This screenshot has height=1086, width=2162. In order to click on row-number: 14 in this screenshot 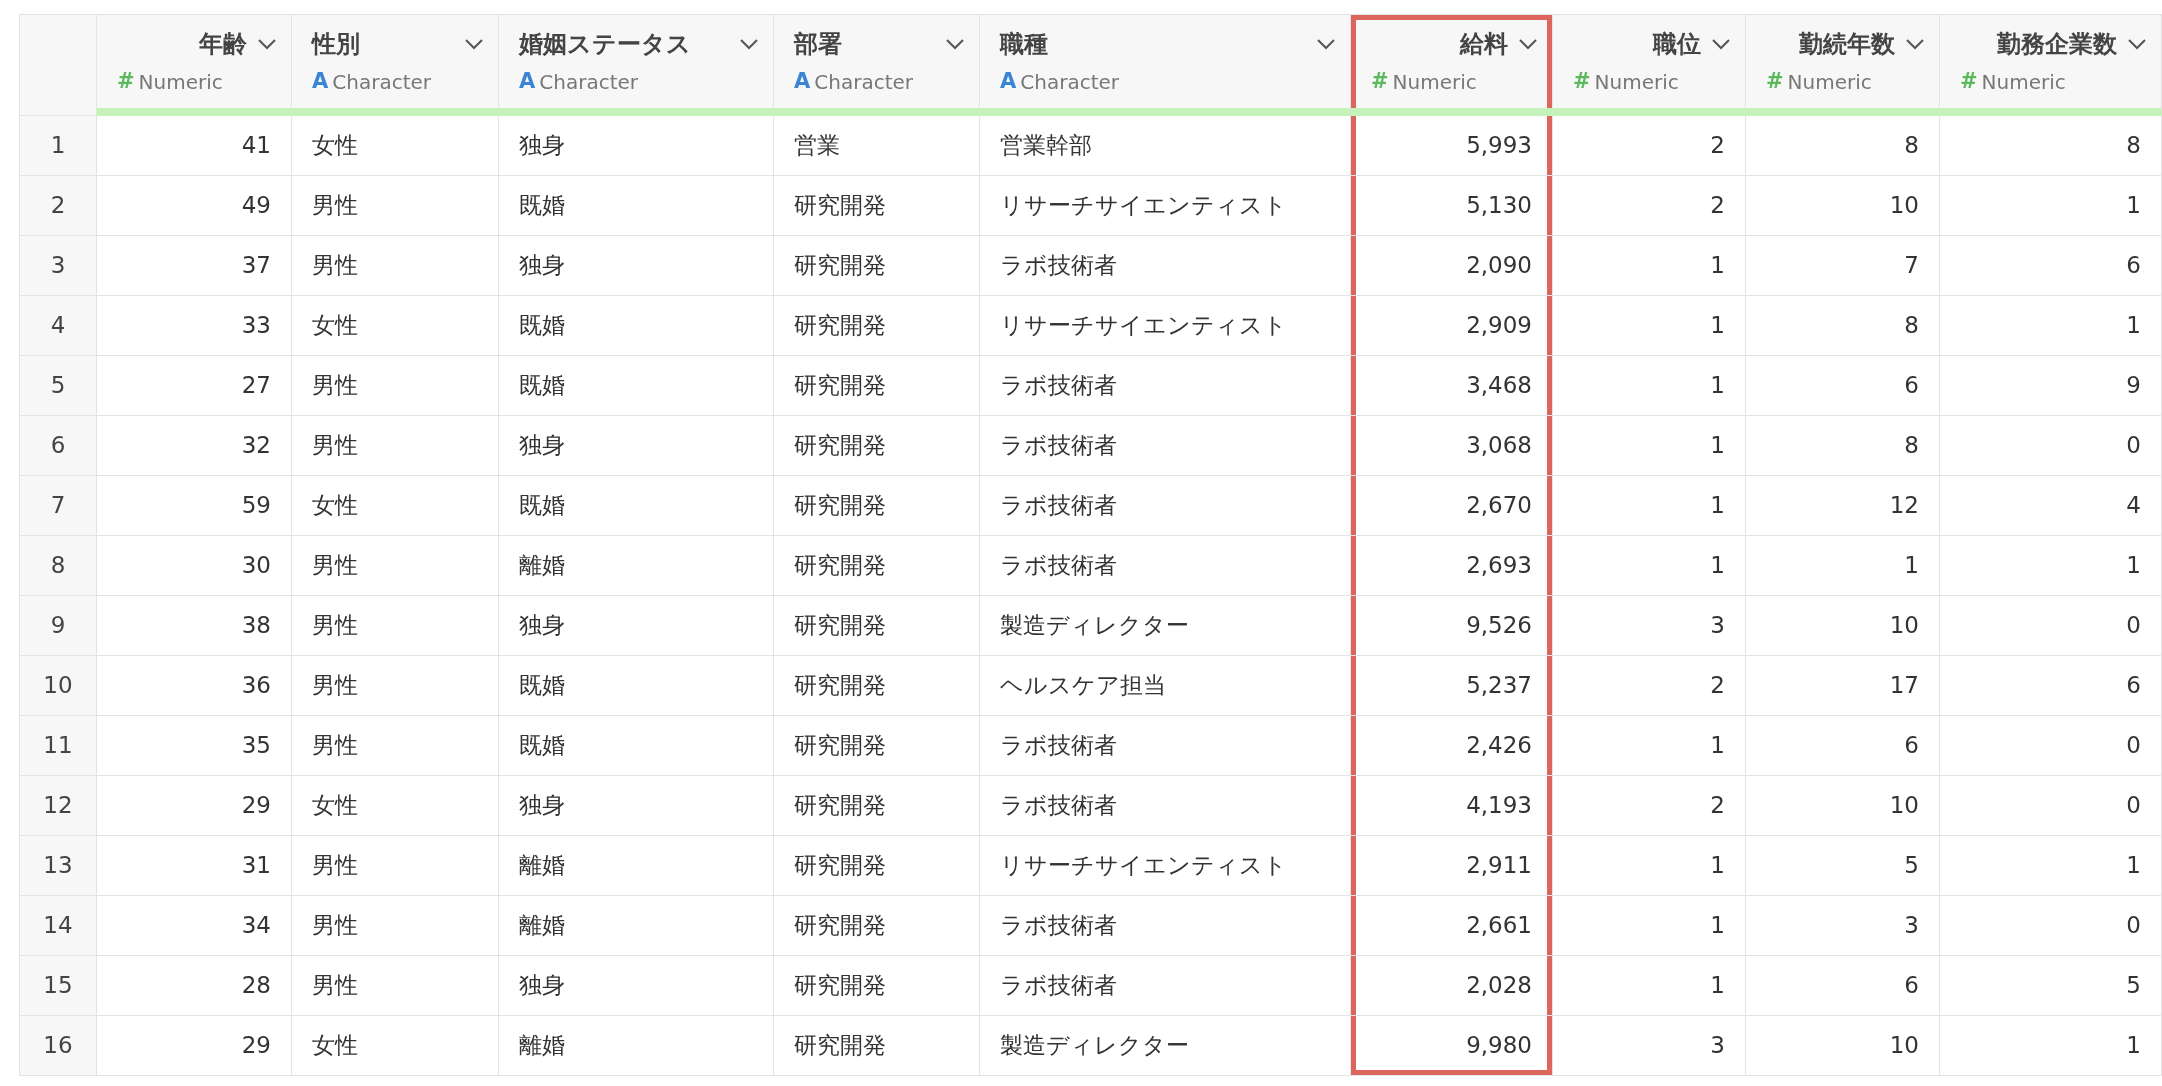, I will do `click(58, 926)`.